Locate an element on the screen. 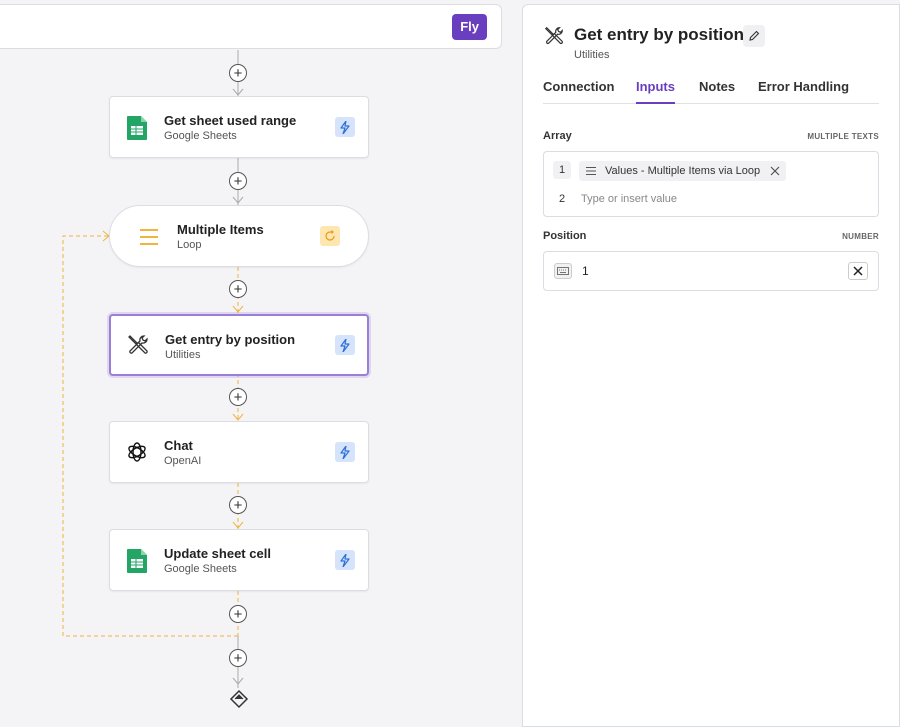 The width and height of the screenshot is (900, 727). chip-label: Values - Multiple Items via Loop is located at coordinates (683, 171).